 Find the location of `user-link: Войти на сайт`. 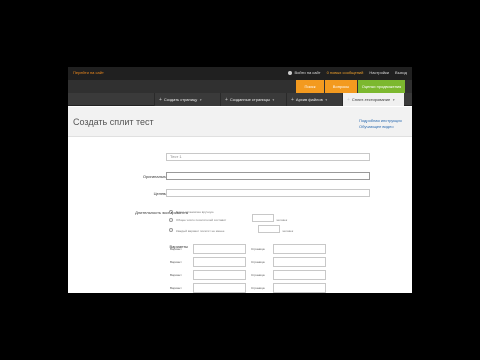

user-link: Войти на сайт is located at coordinates (304, 72).